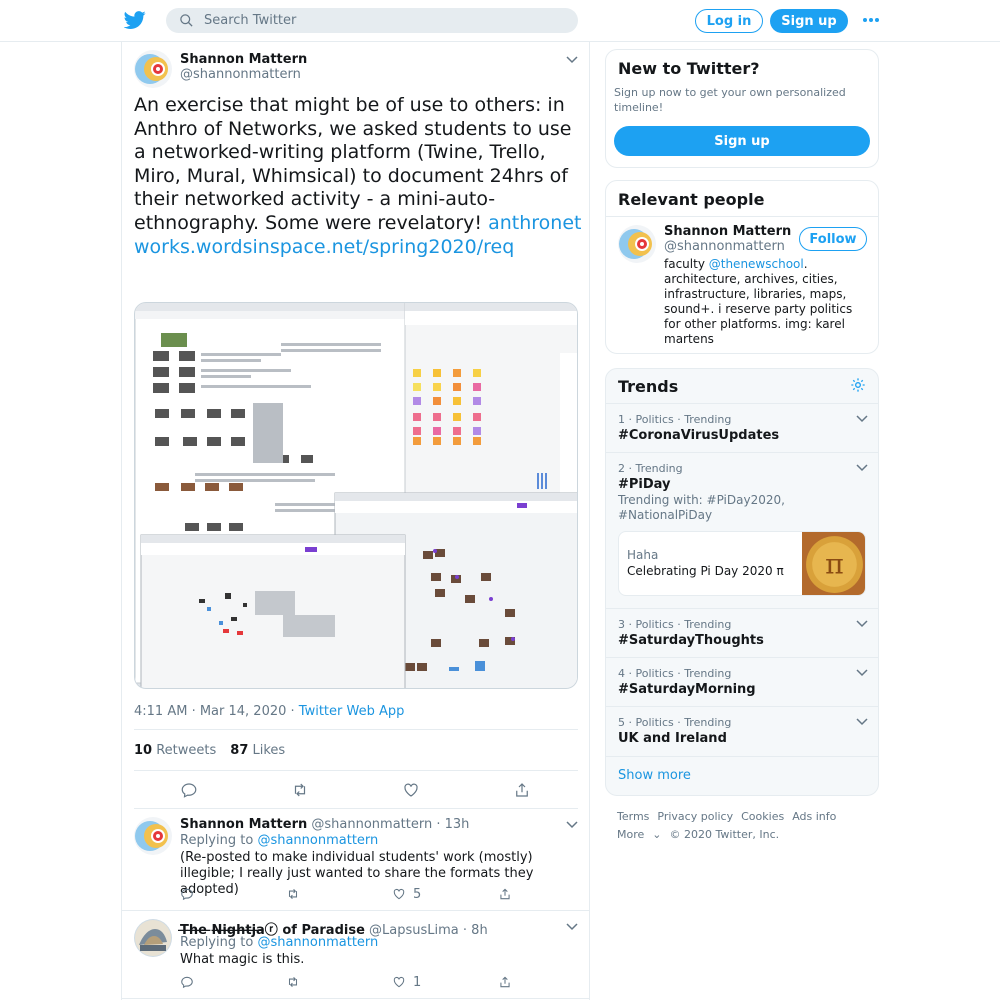 The width and height of the screenshot is (1000, 1000). I want to click on retweets-count: 10, so click(143, 750).